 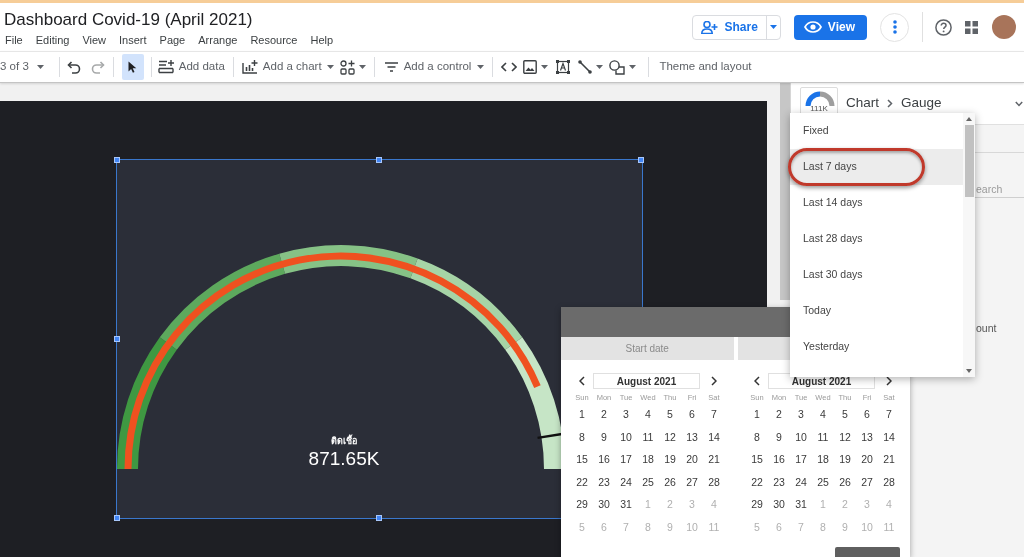 I want to click on person-add-icon, so click(x=709, y=27).